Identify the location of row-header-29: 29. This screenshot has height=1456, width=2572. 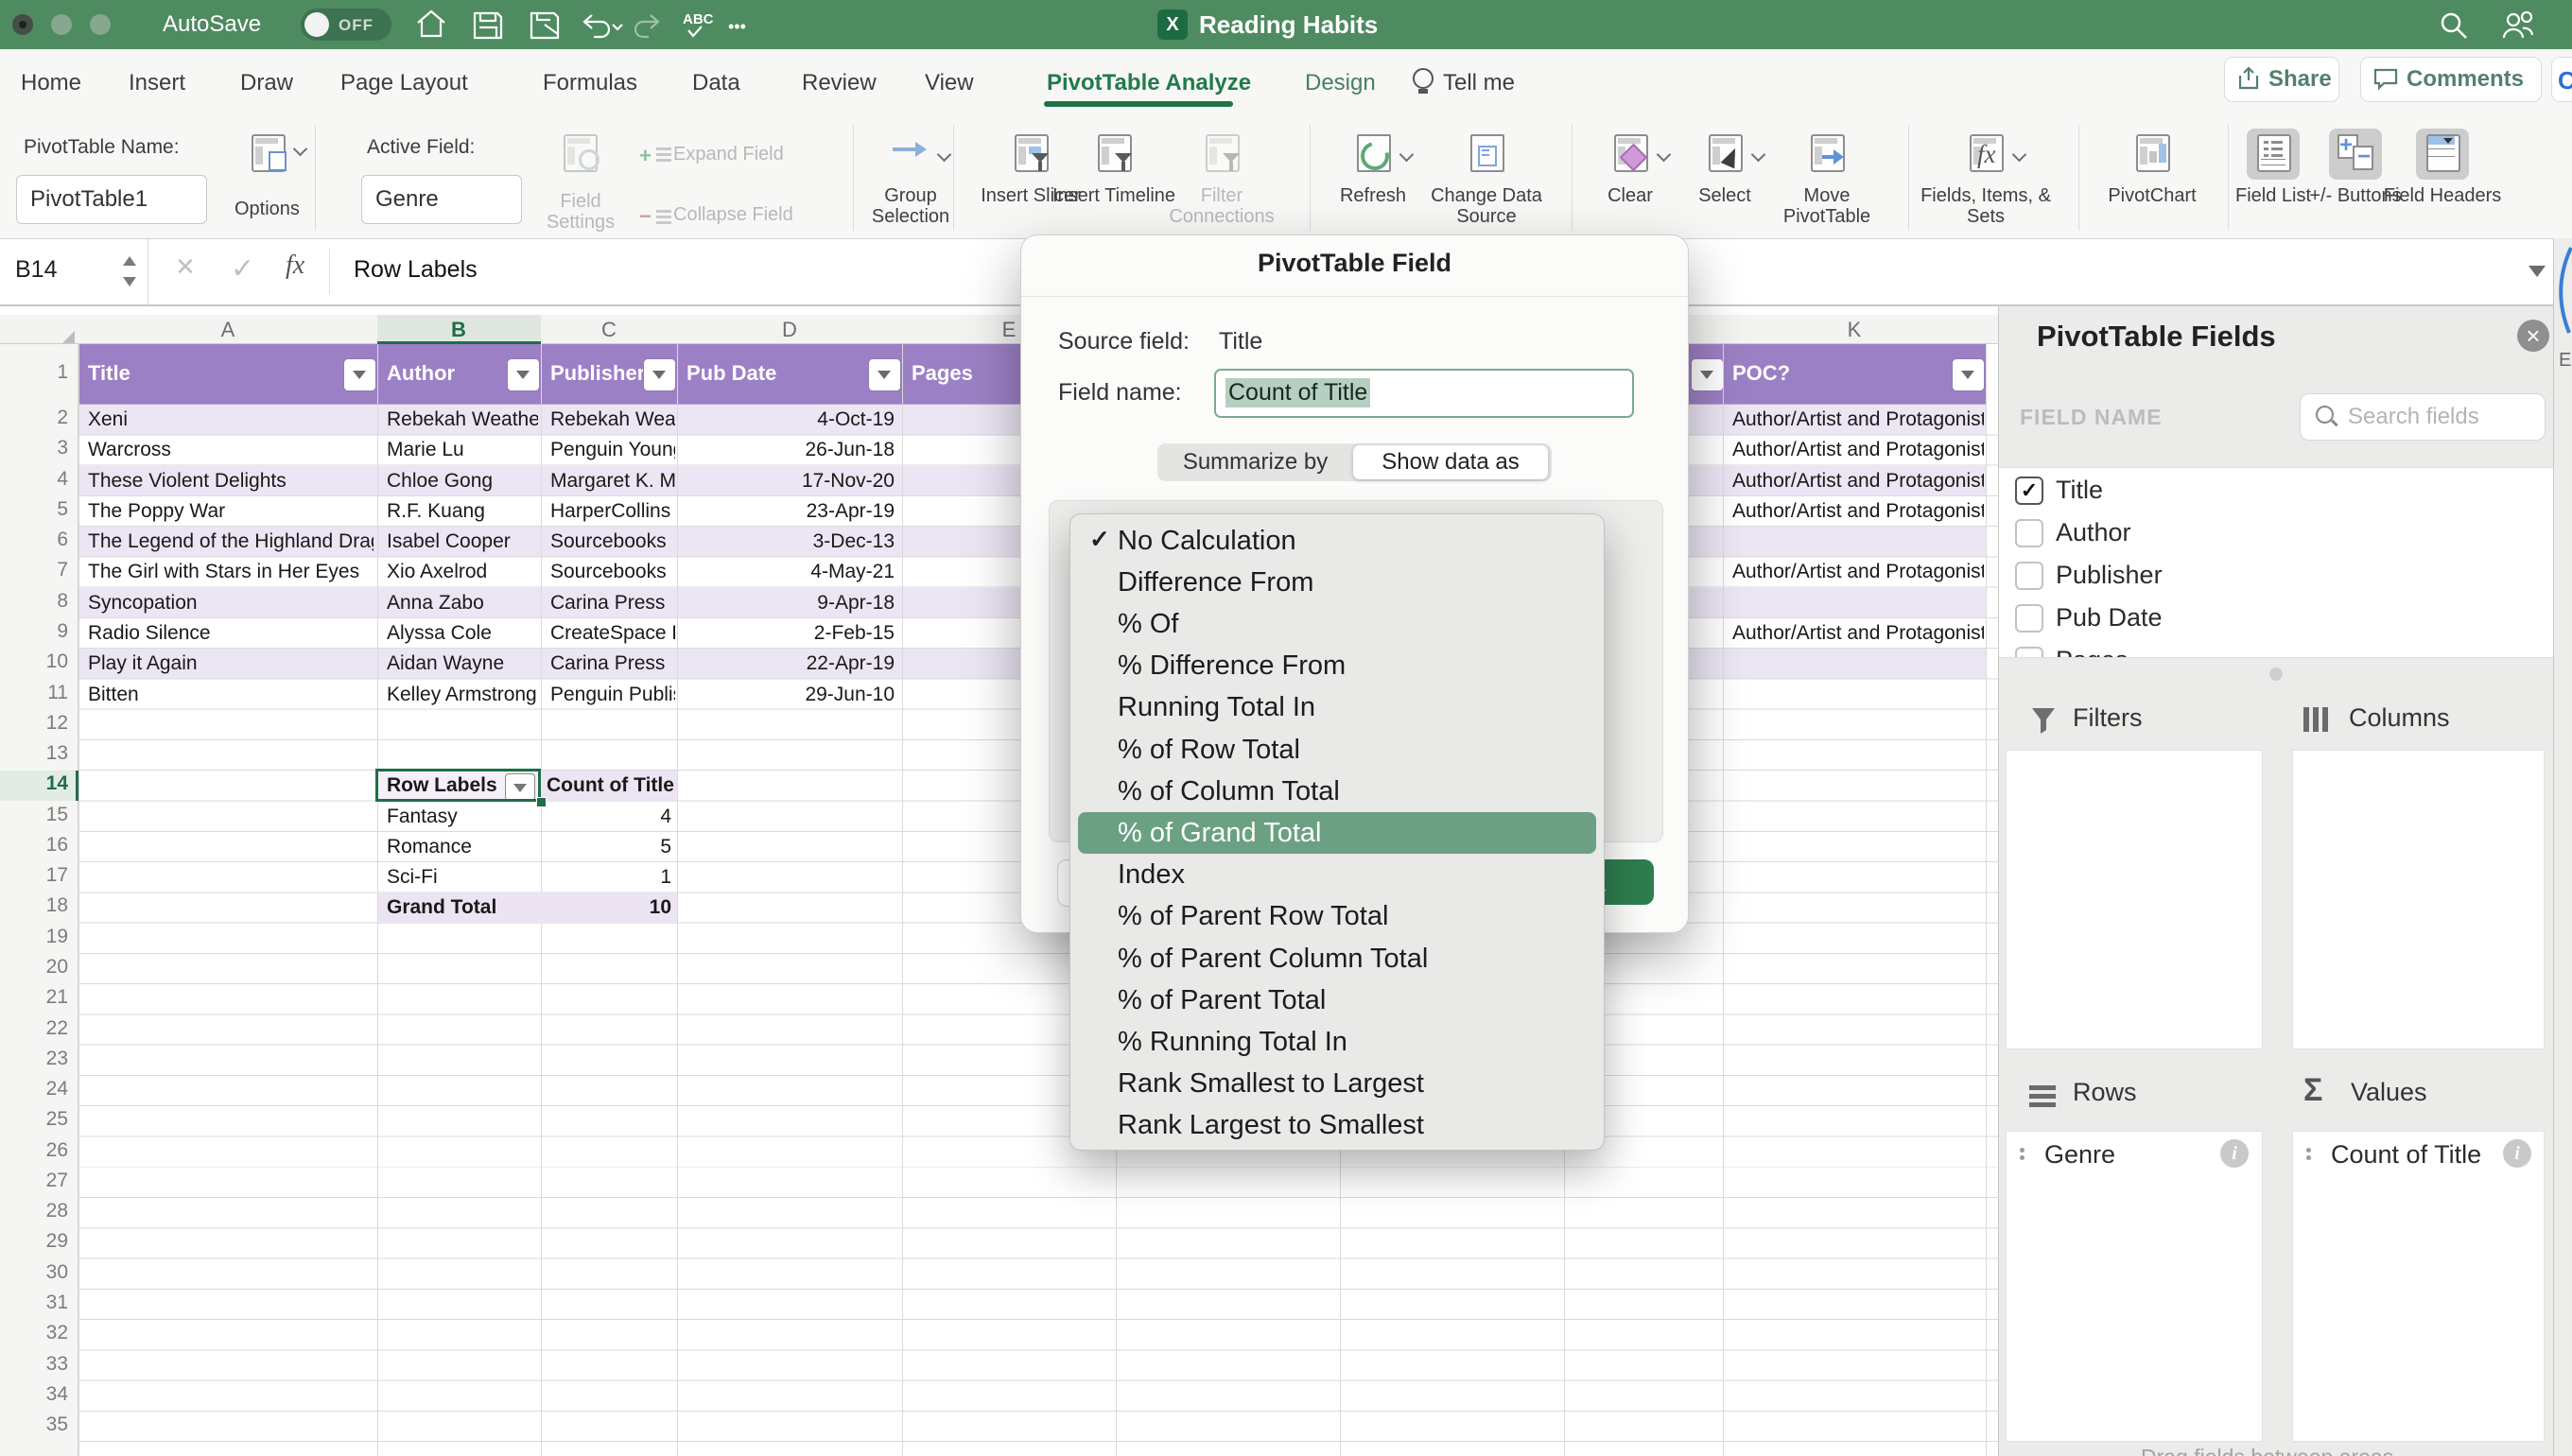
(34, 1241).